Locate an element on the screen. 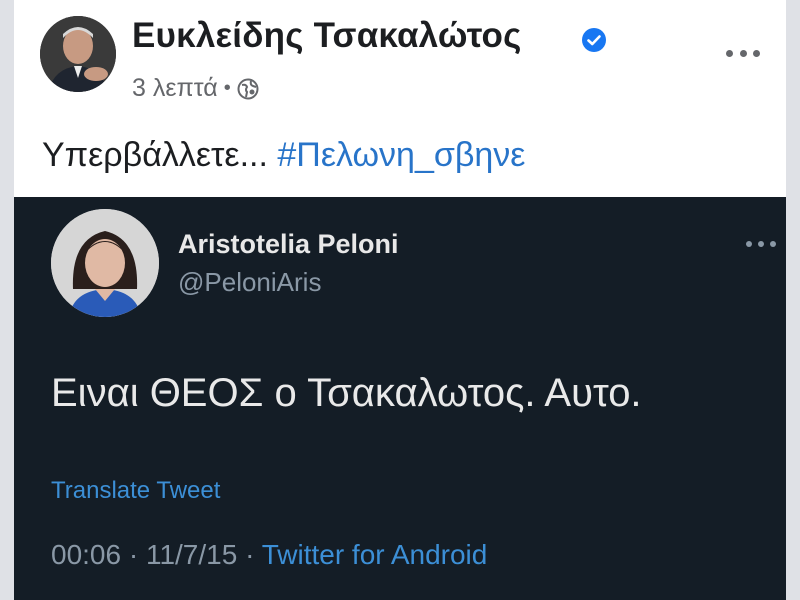 Image resolution: width=800 pixels, height=600 pixels. post-meta: 3 λεπτά • is located at coordinates (195, 88).